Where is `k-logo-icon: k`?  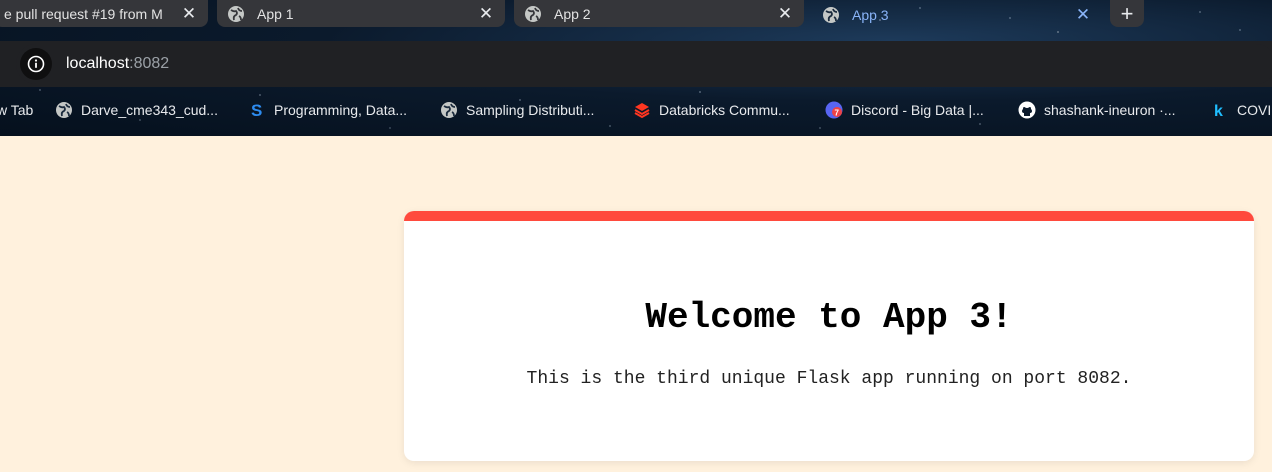 k-logo-icon: k is located at coordinates (1220, 110).